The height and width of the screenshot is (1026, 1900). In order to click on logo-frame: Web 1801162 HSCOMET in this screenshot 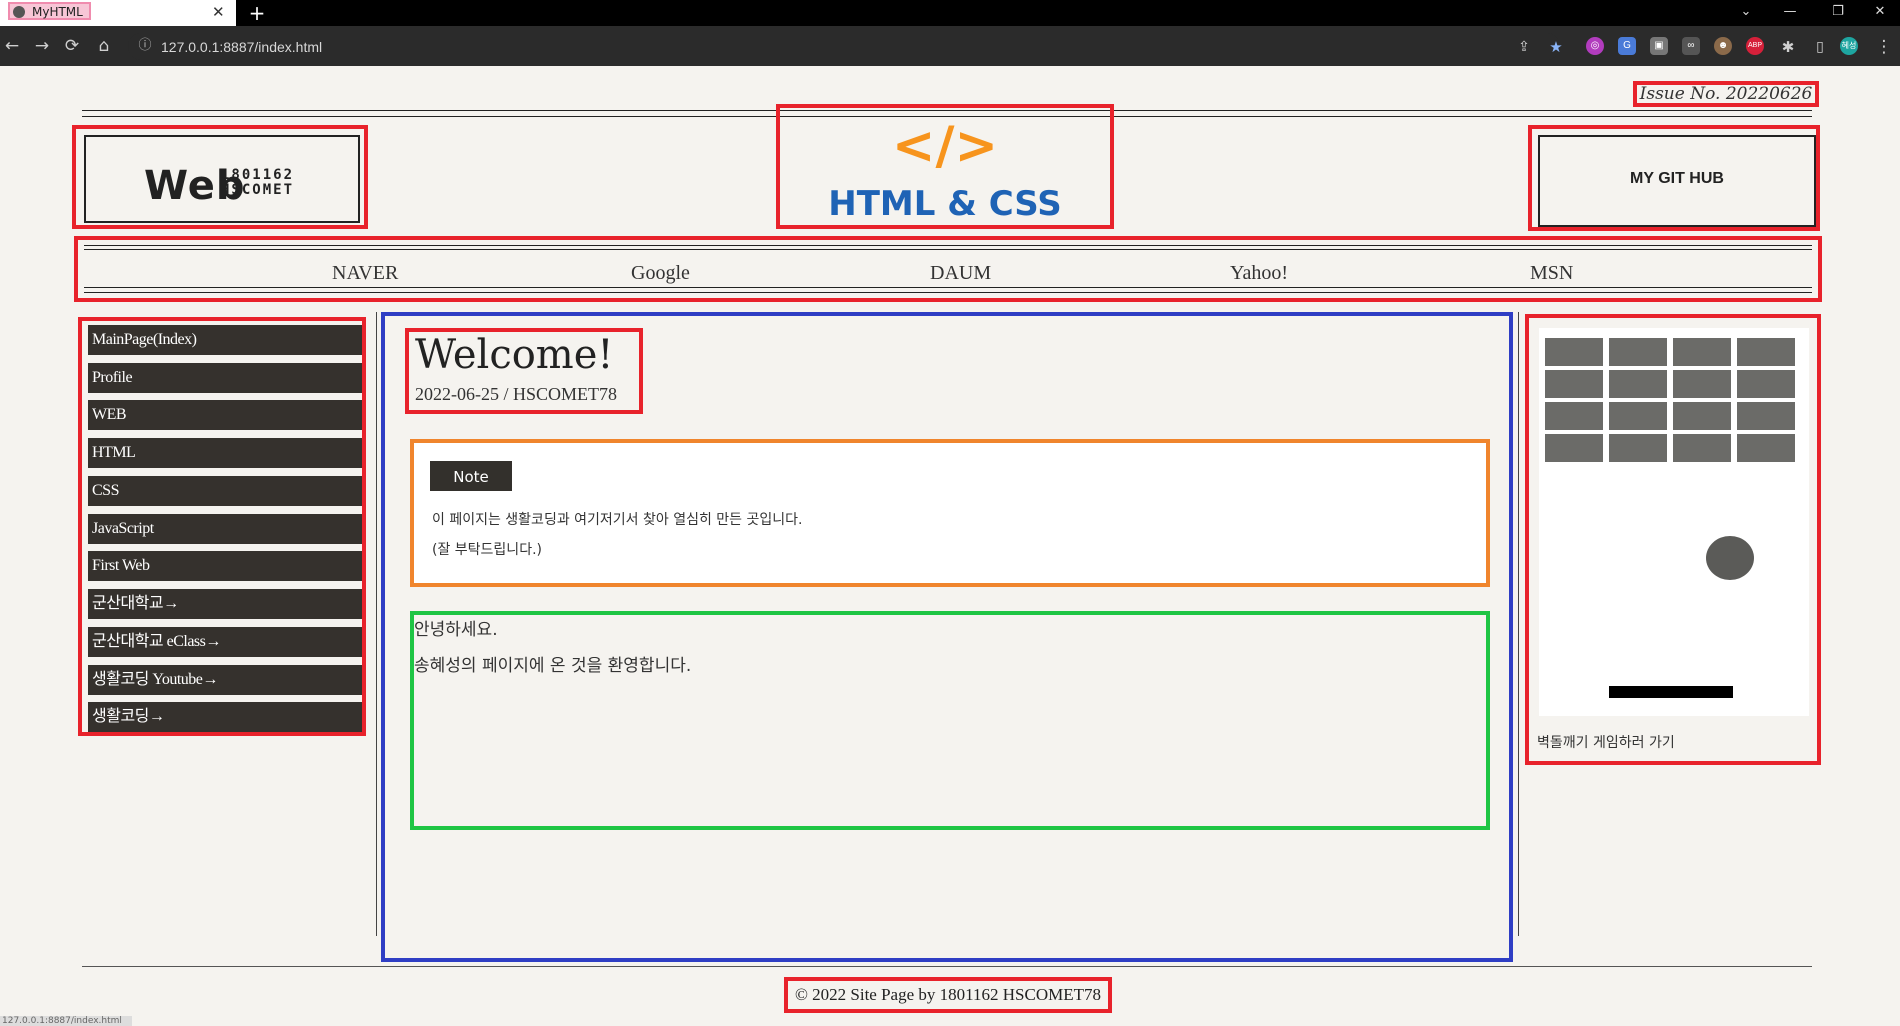, I will do `click(222, 179)`.